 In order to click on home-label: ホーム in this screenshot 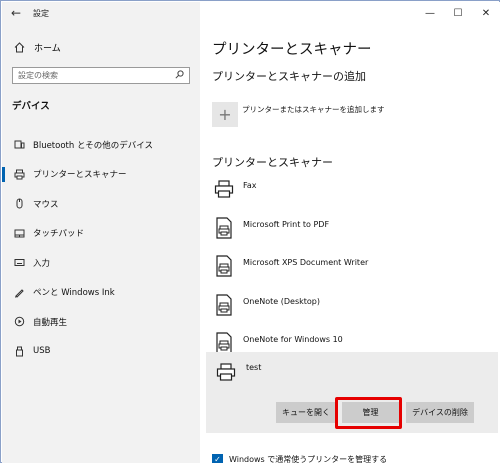, I will do `click(47, 48)`.